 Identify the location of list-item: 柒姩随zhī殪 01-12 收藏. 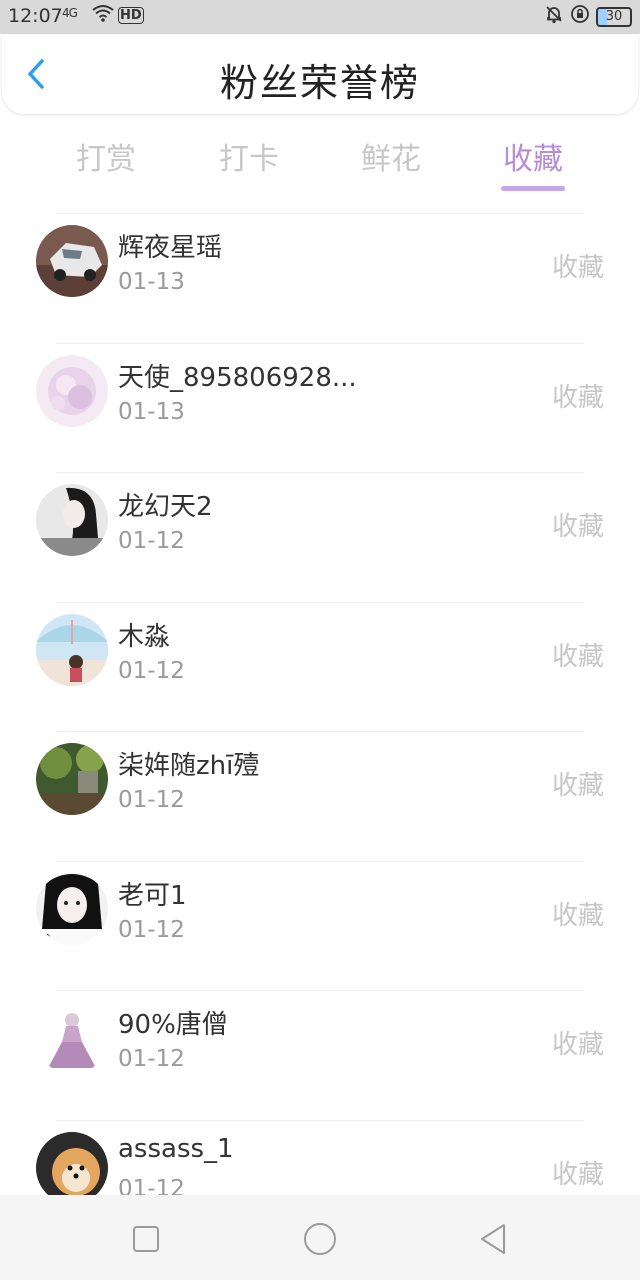
(320, 796).